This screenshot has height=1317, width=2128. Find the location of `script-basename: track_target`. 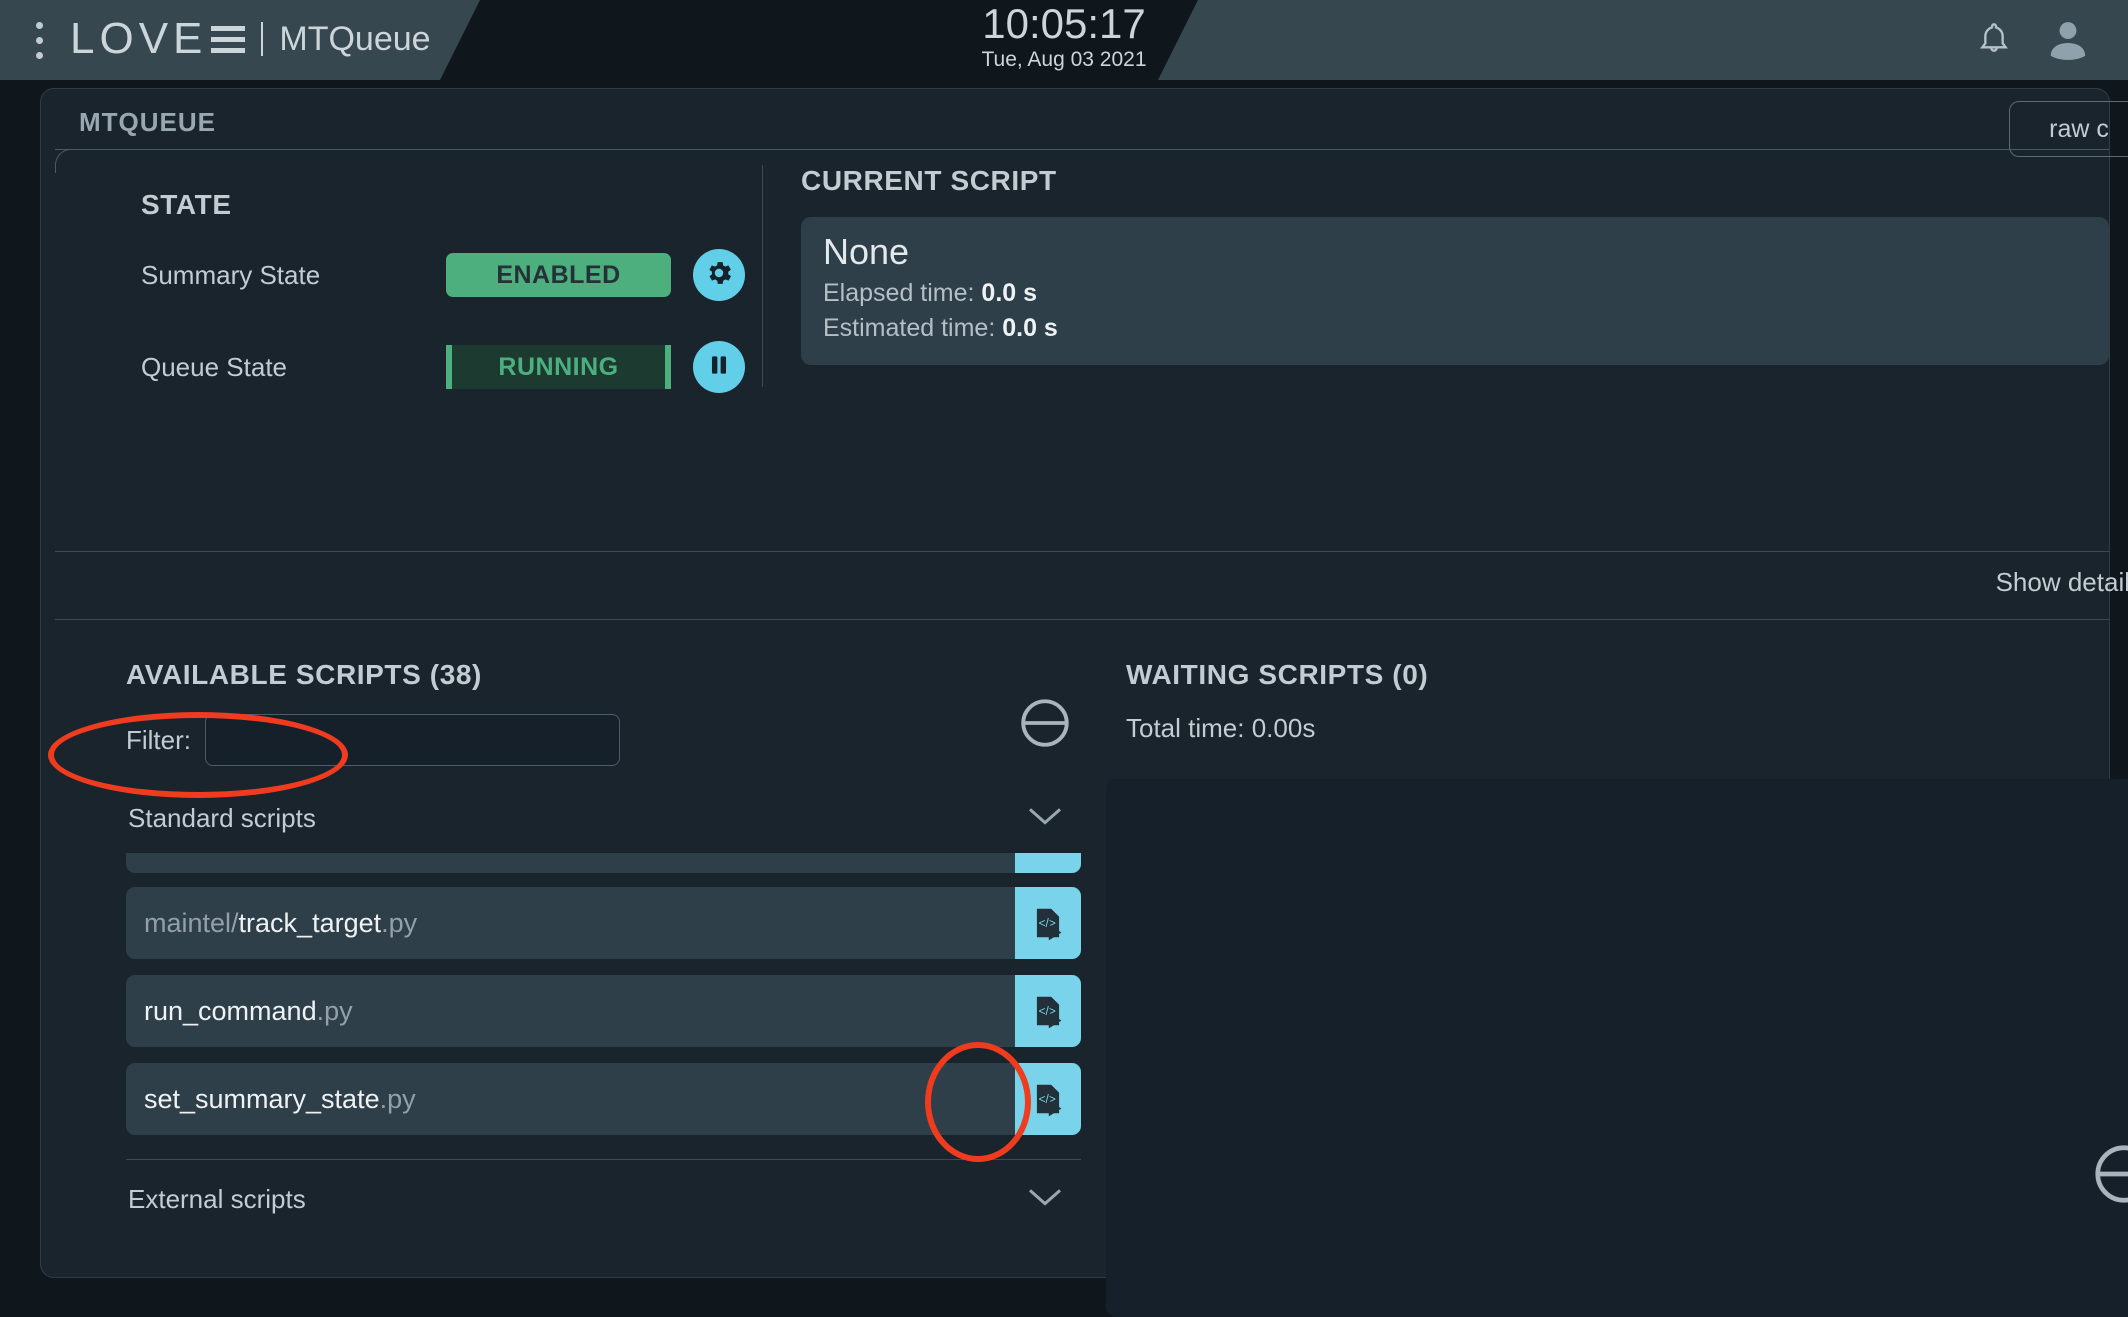

script-basename: track_target is located at coordinates (310, 922).